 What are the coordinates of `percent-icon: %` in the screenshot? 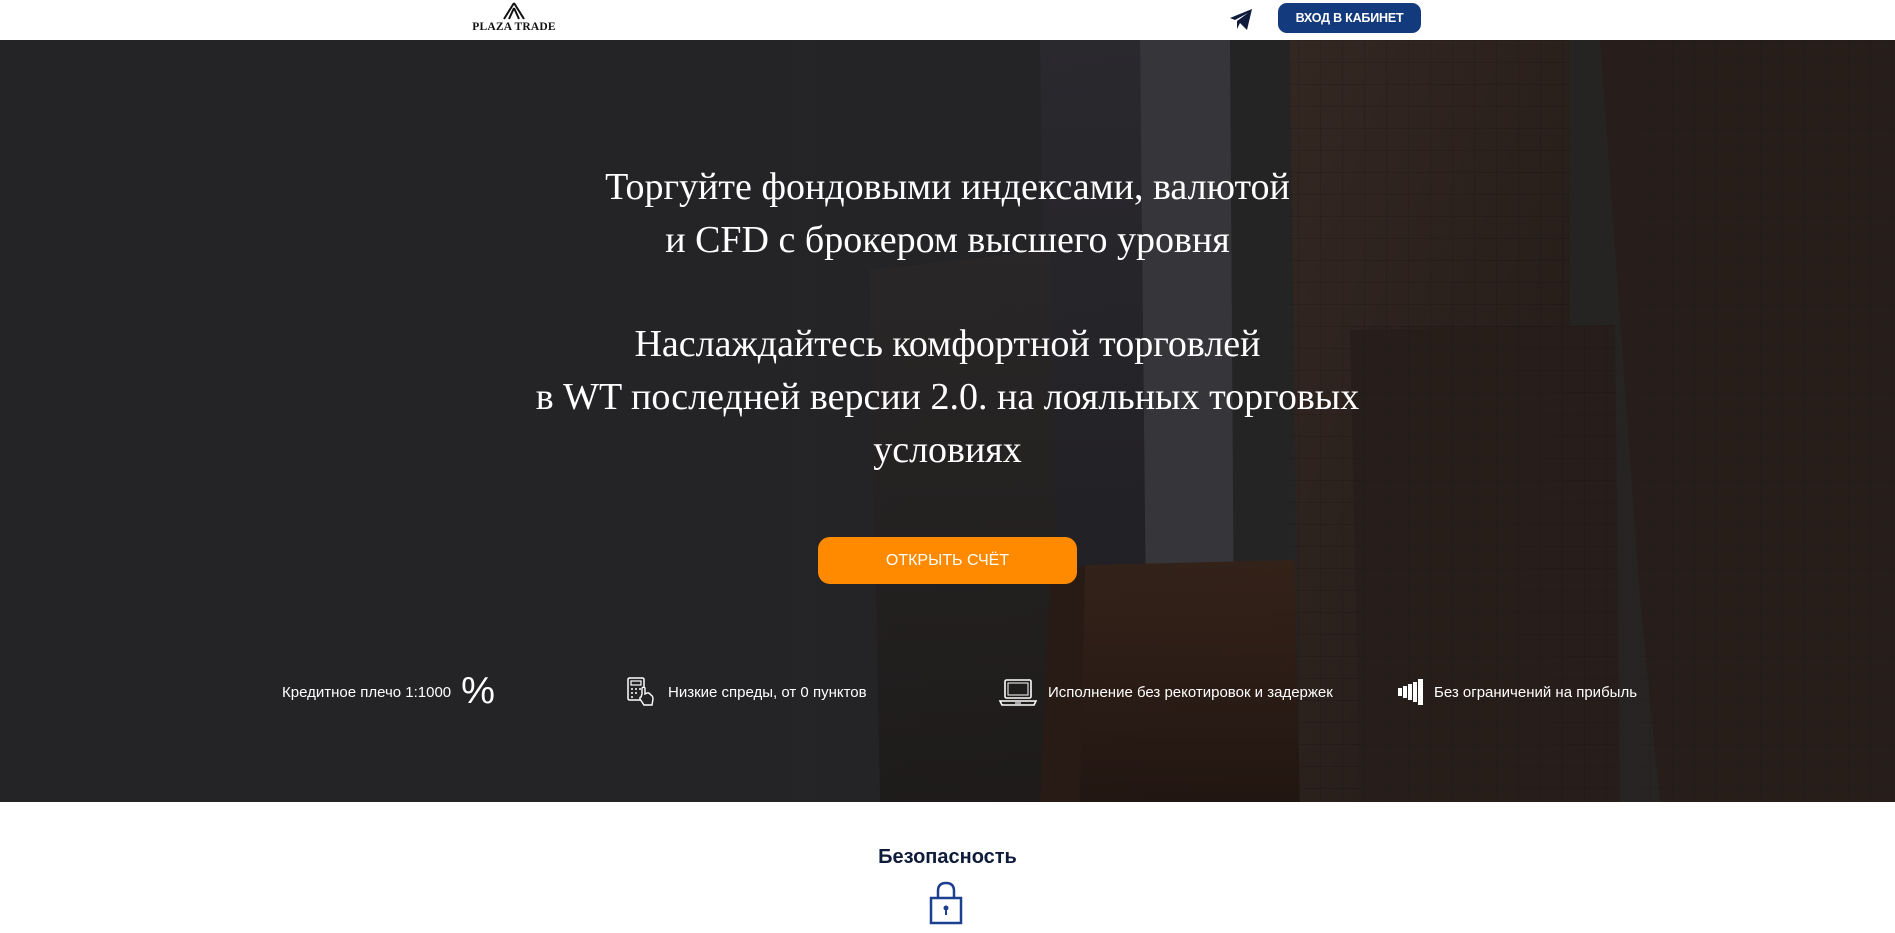 It's located at (478, 691).